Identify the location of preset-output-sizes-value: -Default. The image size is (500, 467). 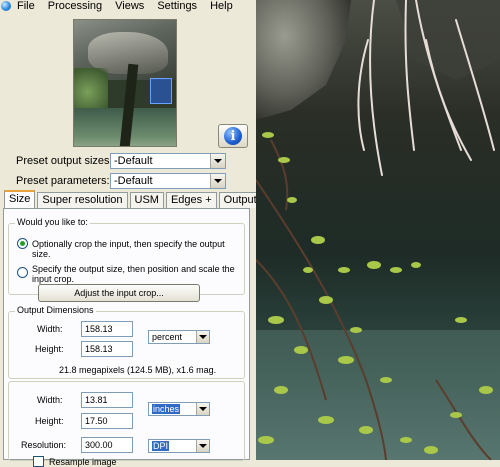
(133, 161).